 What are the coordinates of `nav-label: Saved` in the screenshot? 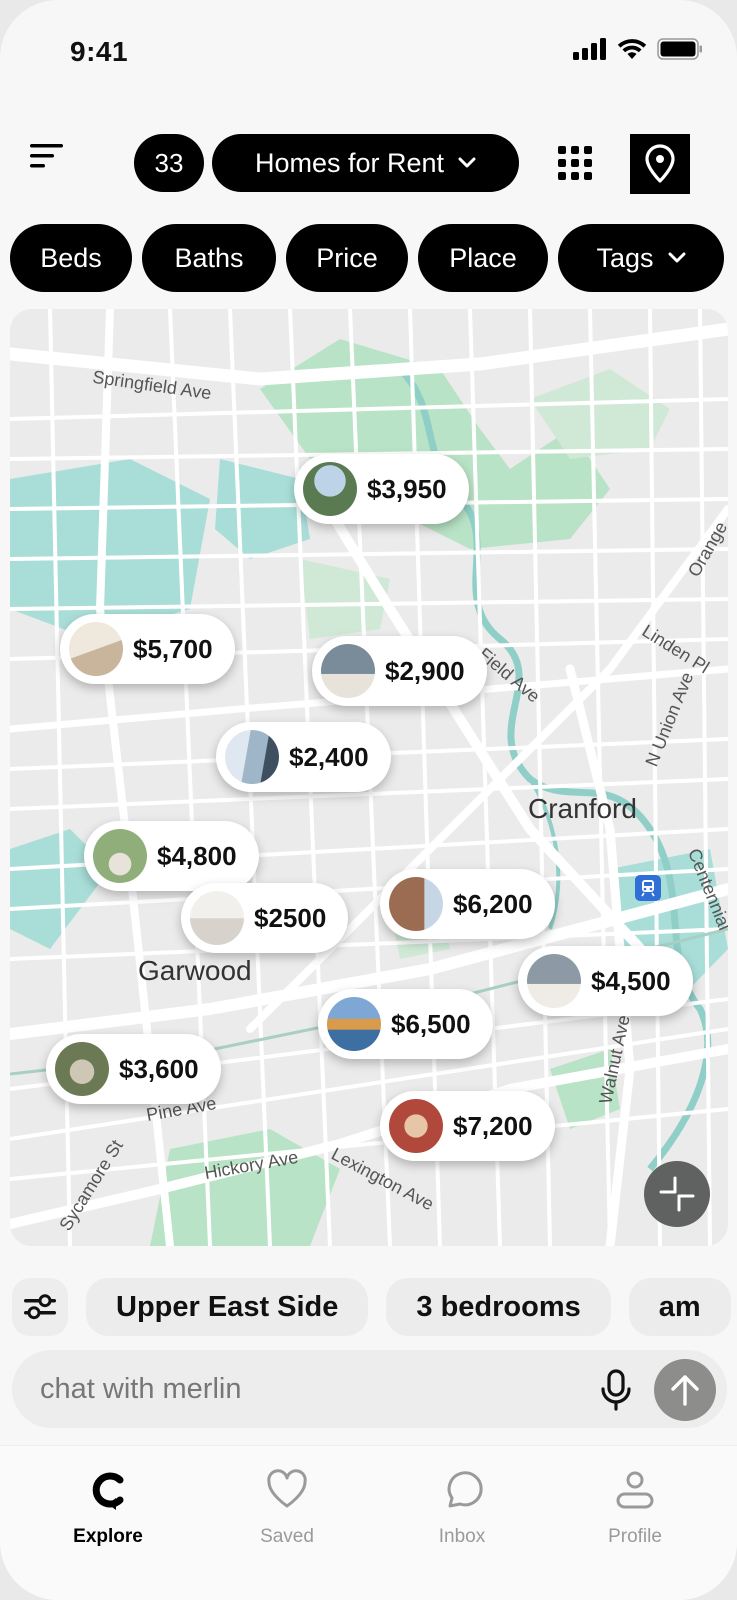 It's located at (287, 1536).